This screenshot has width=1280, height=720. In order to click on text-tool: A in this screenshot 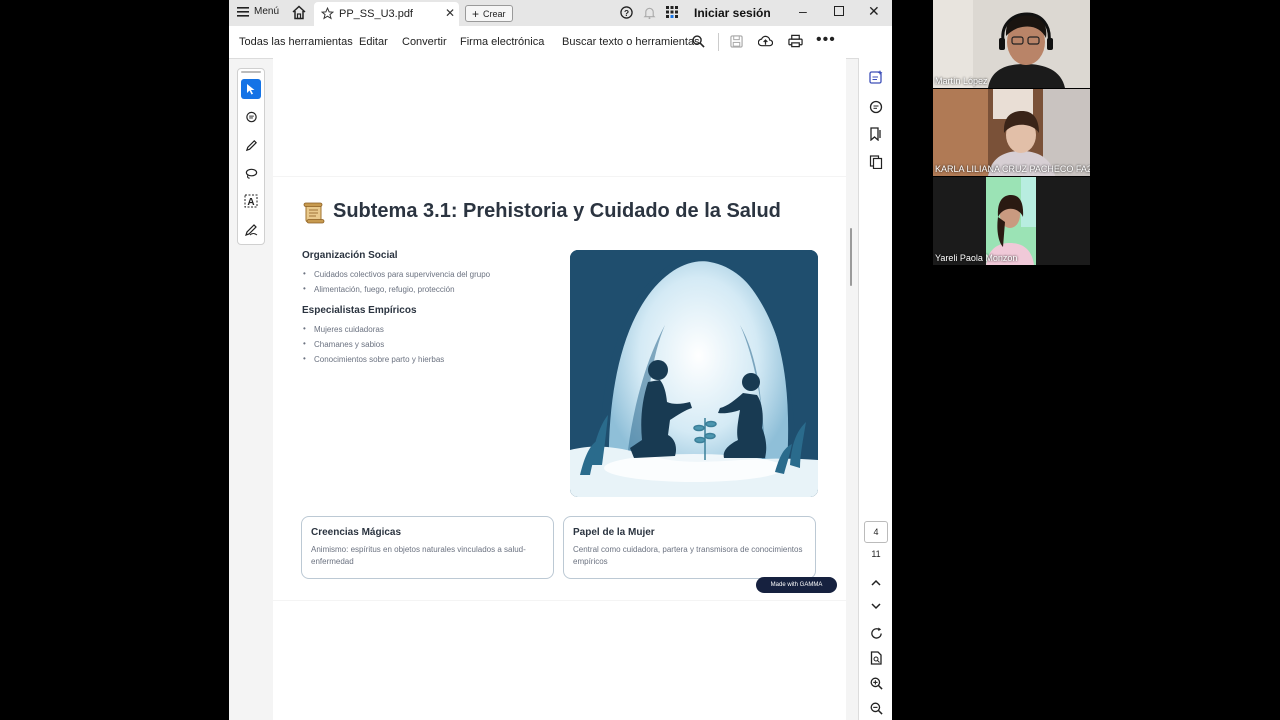, I will do `click(251, 201)`.